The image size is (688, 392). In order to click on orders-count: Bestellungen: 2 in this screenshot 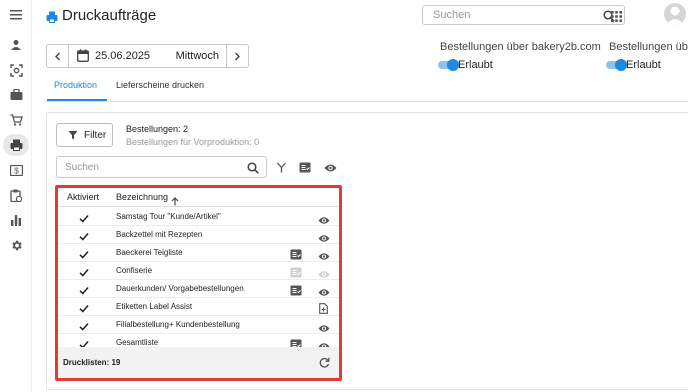, I will do `click(157, 129)`.